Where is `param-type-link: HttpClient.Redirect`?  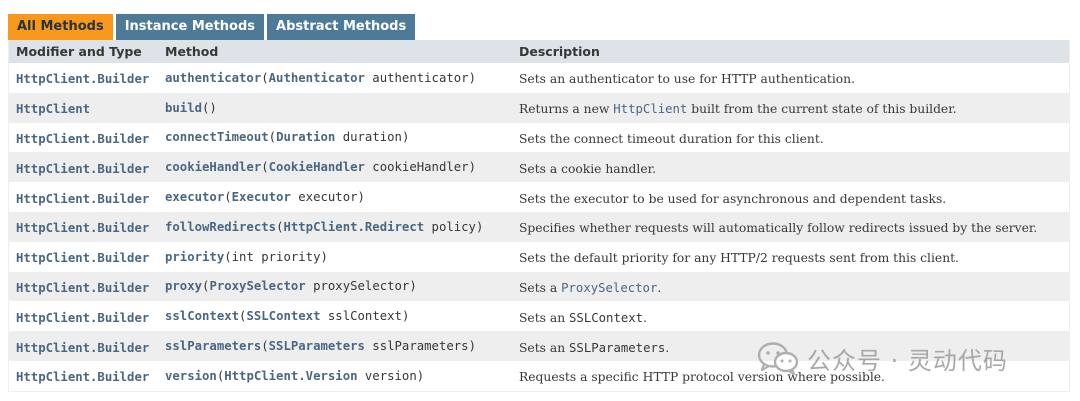
param-type-link: HttpClient.Redirect is located at coordinates (353, 227).